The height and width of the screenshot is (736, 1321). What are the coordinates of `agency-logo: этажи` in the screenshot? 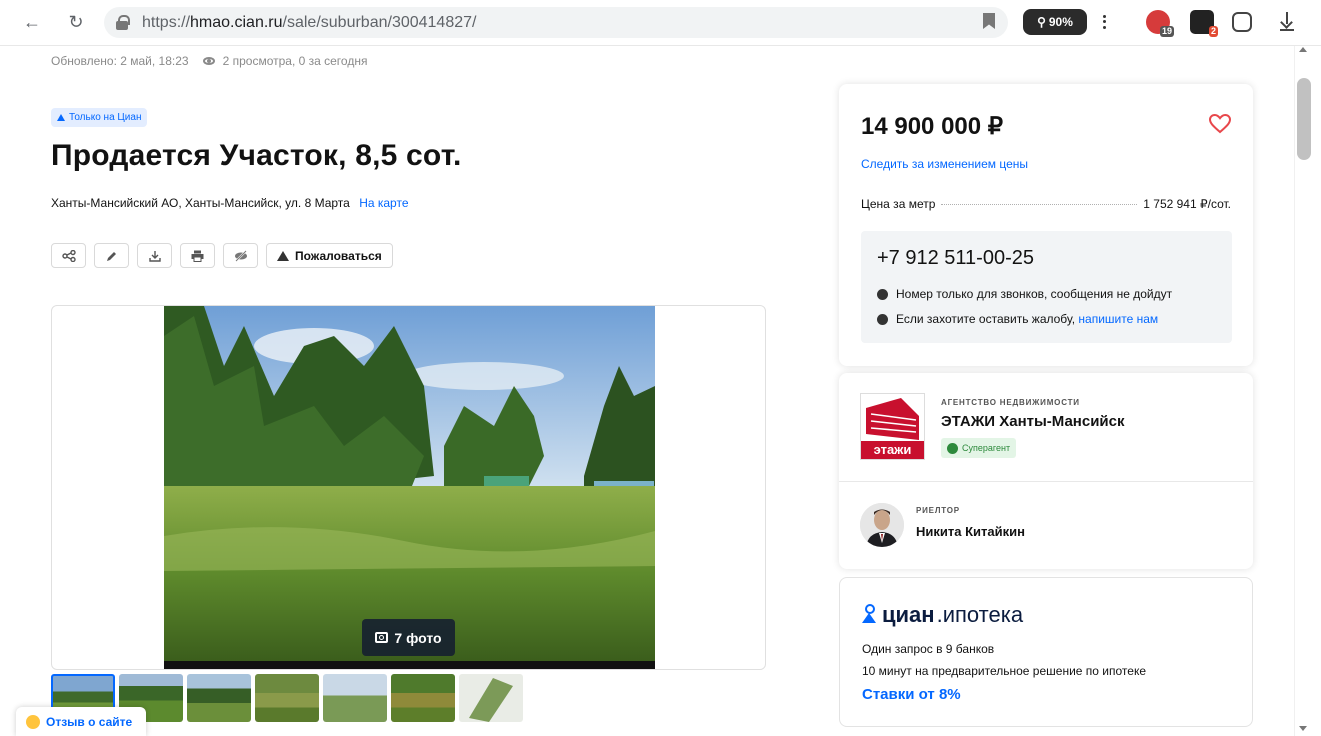 It's located at (892, 426).